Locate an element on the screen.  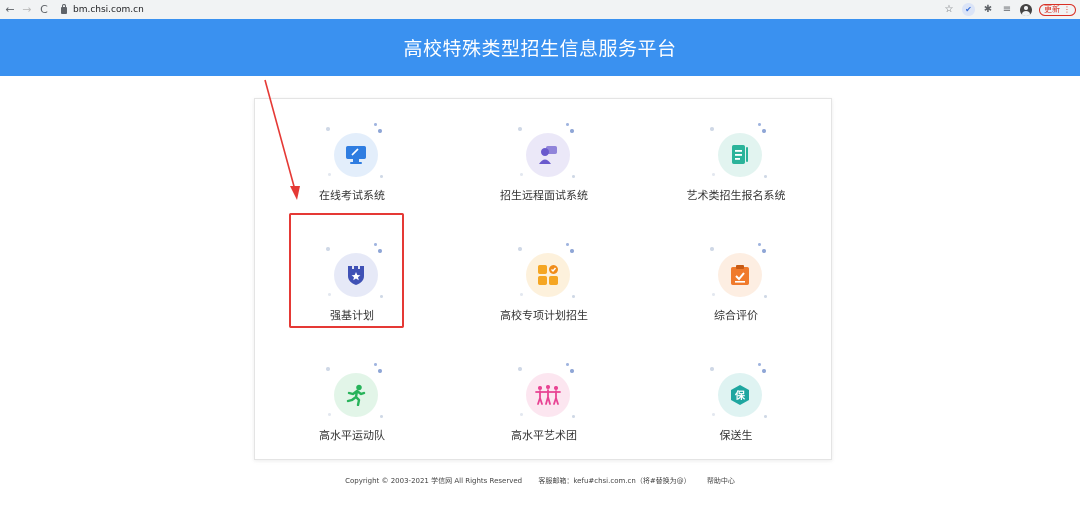
extension-icon: ✔ is located at coordinates (968, 9).